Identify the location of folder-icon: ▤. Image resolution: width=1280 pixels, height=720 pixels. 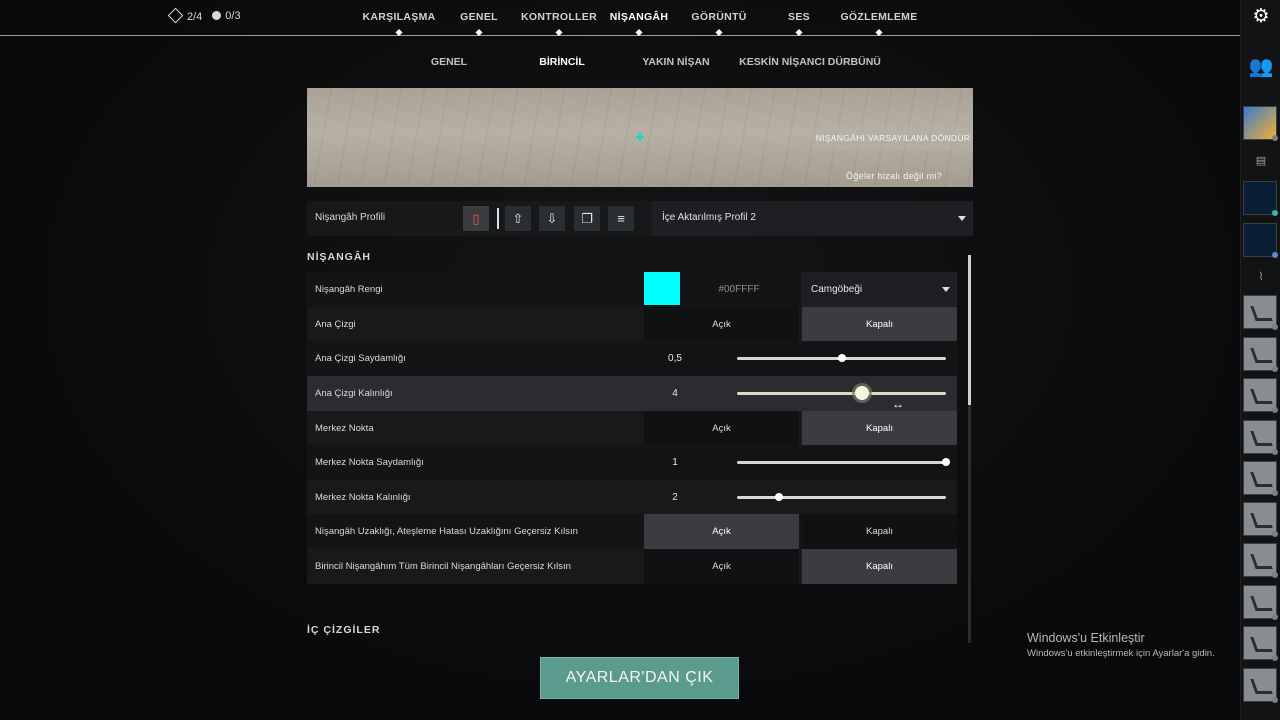
(1261, 161).